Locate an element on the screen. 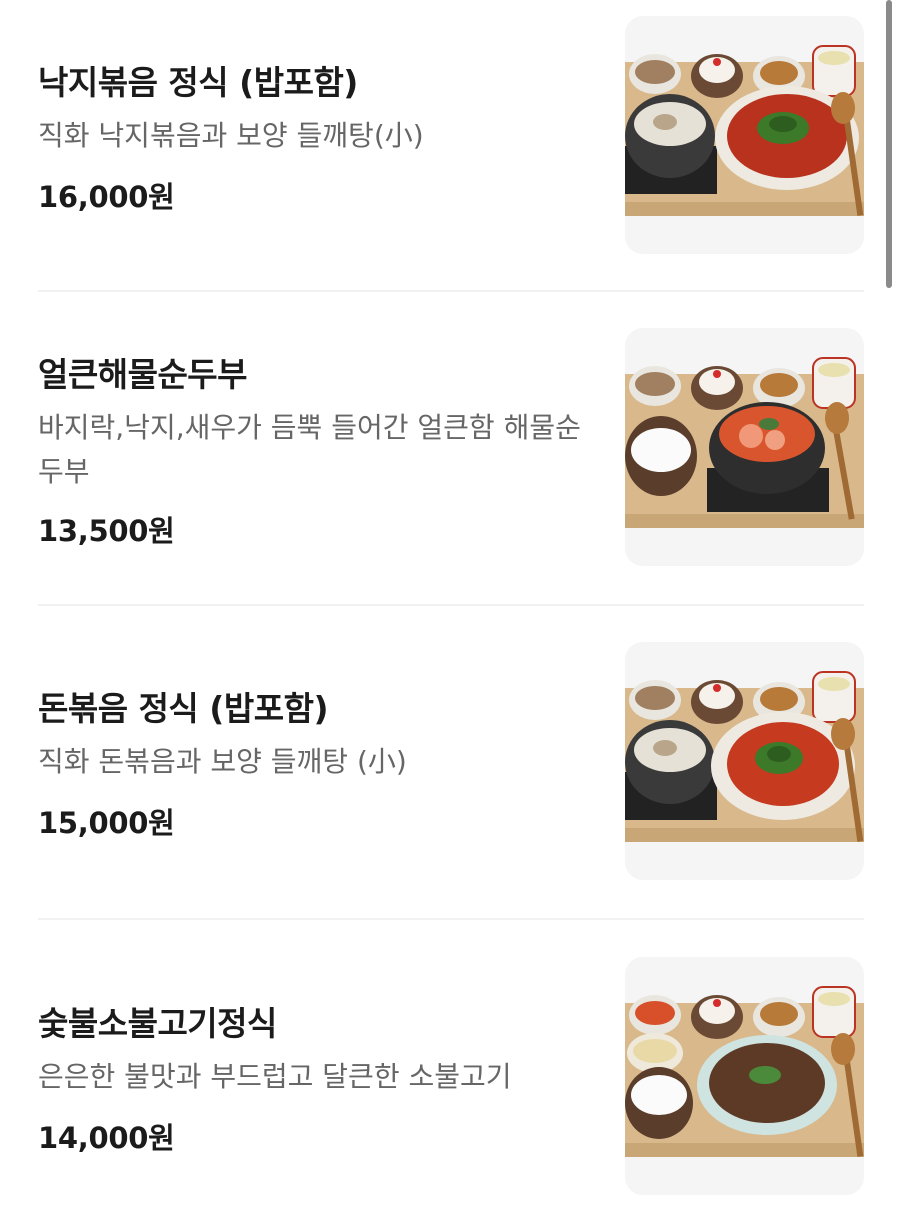 Image resolution: width=900 pixels, height=1224 pixels. menu-item-name: 숯불소불고기정식 is located at coordinates (157, 1023).